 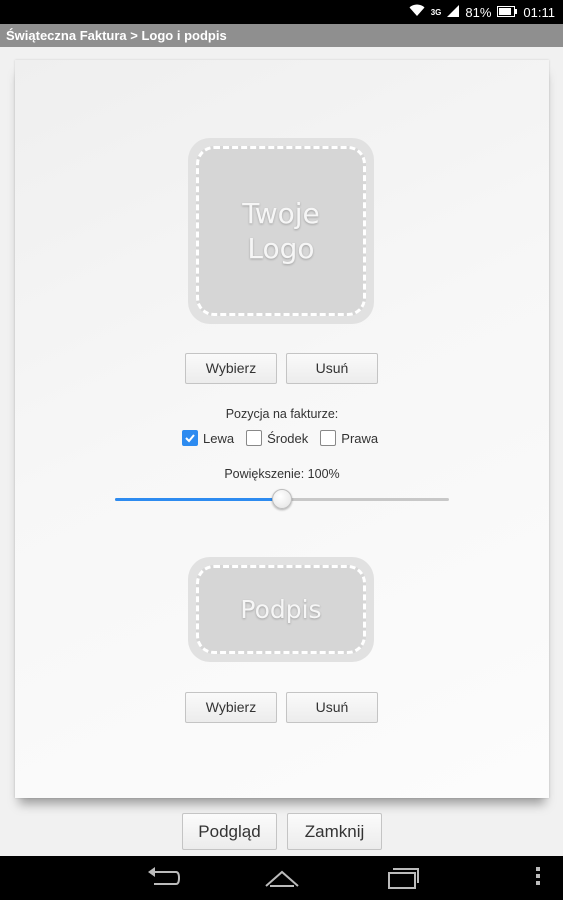 What do you see at coordinates (163, 880) in the screenshot?
I see `back-icon` at bounding box center [163, 880].